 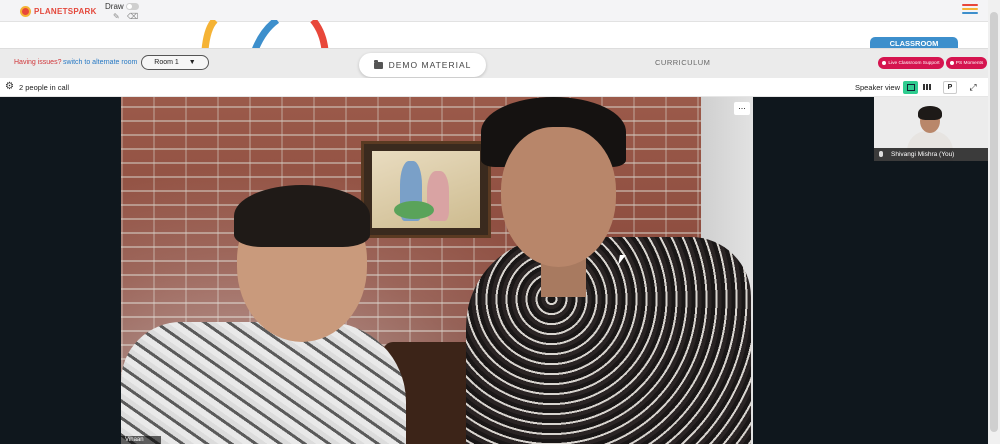 What do you see at coordinates (378, 64) in the screenshot?
I see `folder-icon` at bounding box center [378, 64].